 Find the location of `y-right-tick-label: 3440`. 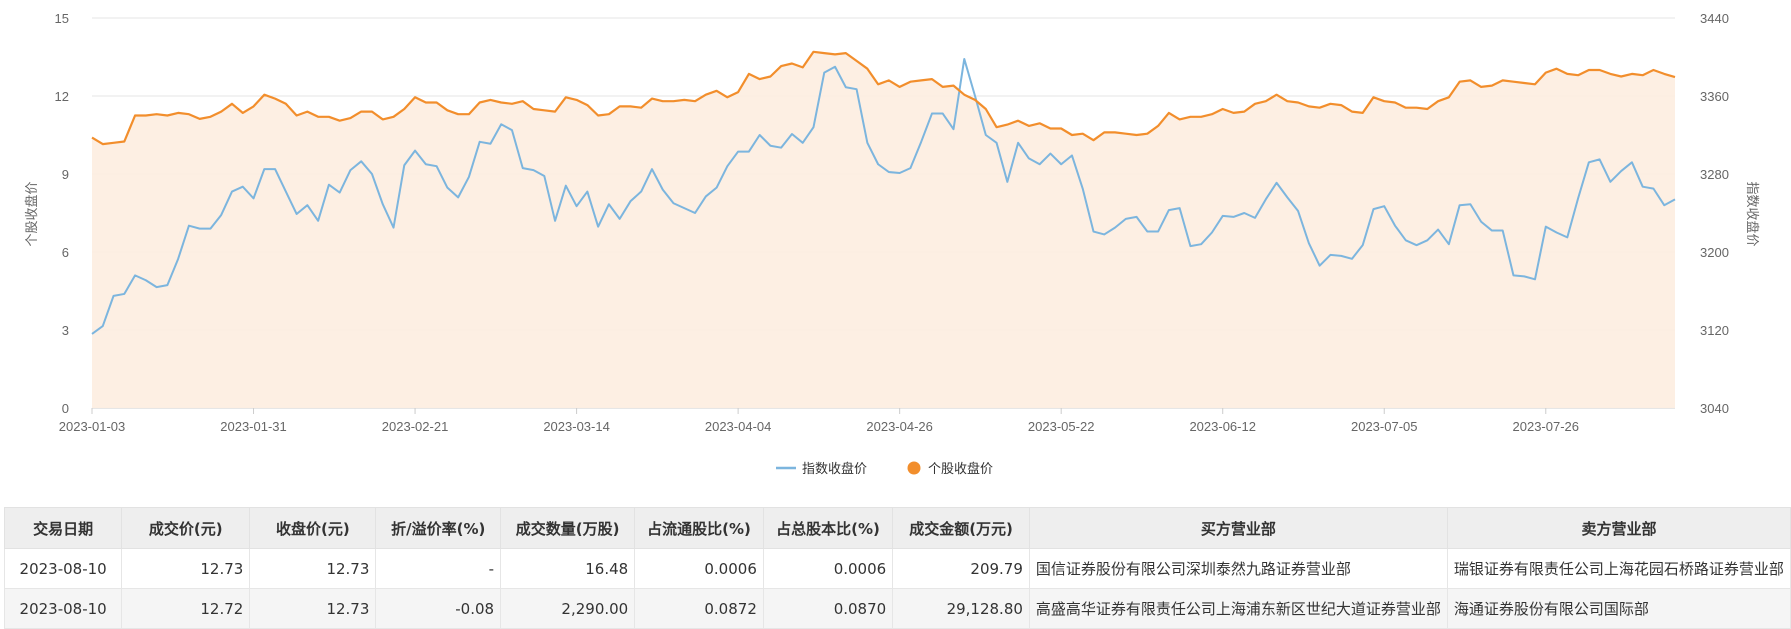

y-right-tick-label: 3440 is located at coordinates (1714, 18).